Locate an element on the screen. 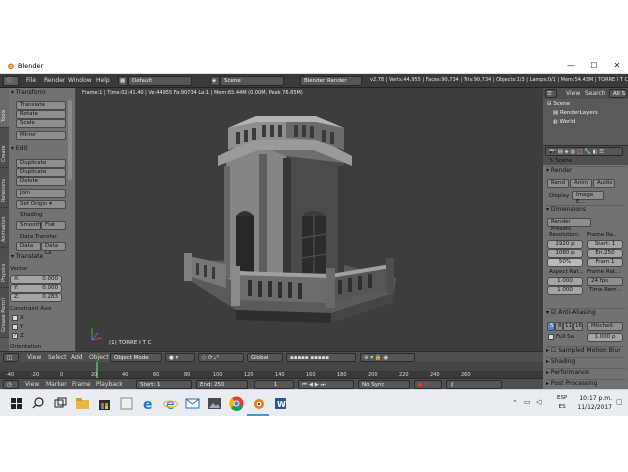 The width and height of the screenshot is (628, 472). search-icon is located at coordinates (38, 403).